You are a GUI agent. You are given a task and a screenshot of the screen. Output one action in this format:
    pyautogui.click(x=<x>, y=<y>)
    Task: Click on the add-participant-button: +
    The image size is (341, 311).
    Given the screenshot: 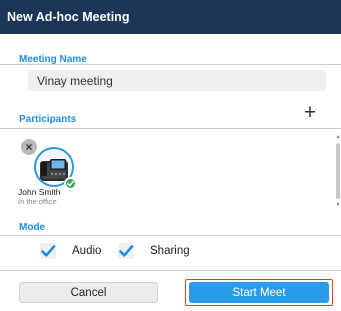 What is the action you would take?
    pyautogui.click(x=310, y=112)
    